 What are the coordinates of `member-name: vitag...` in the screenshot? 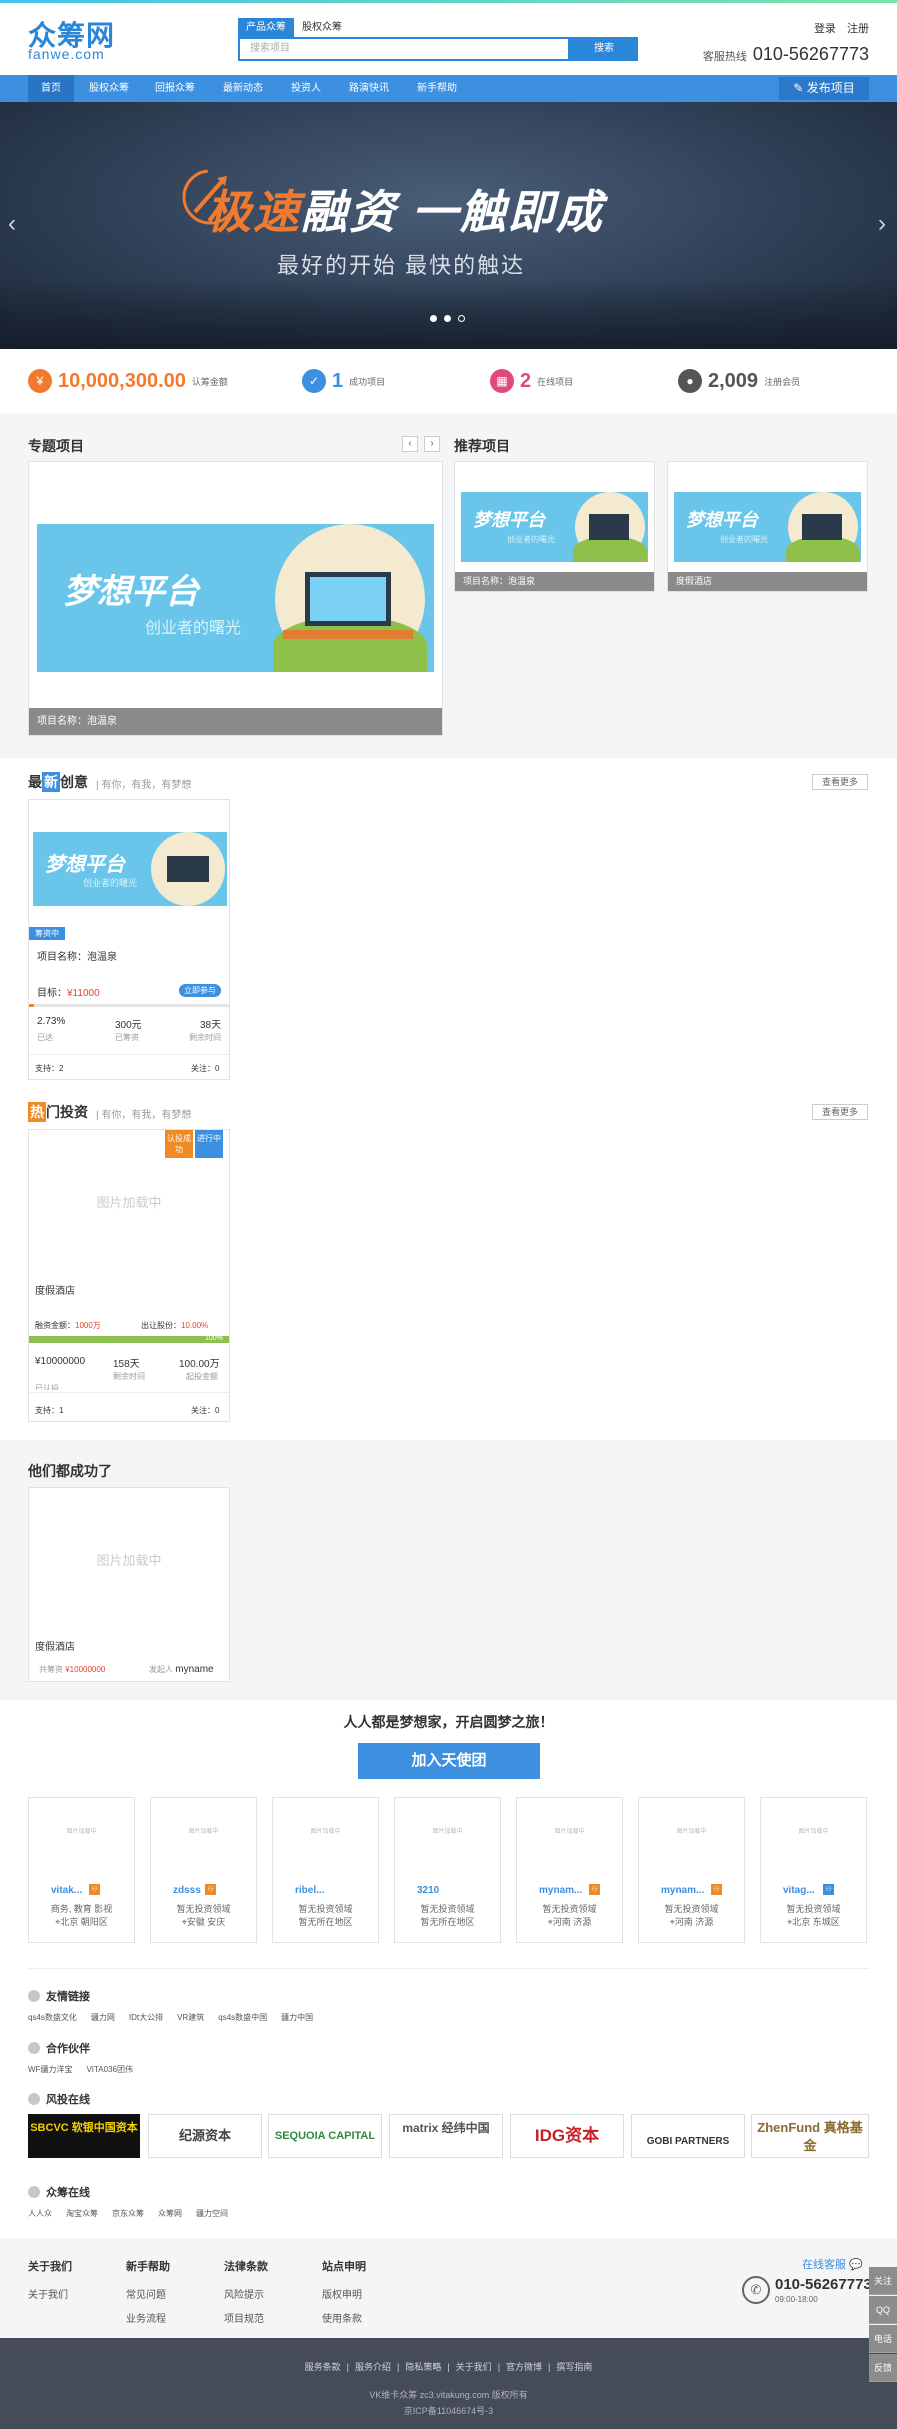 It's located at (799, 1890).